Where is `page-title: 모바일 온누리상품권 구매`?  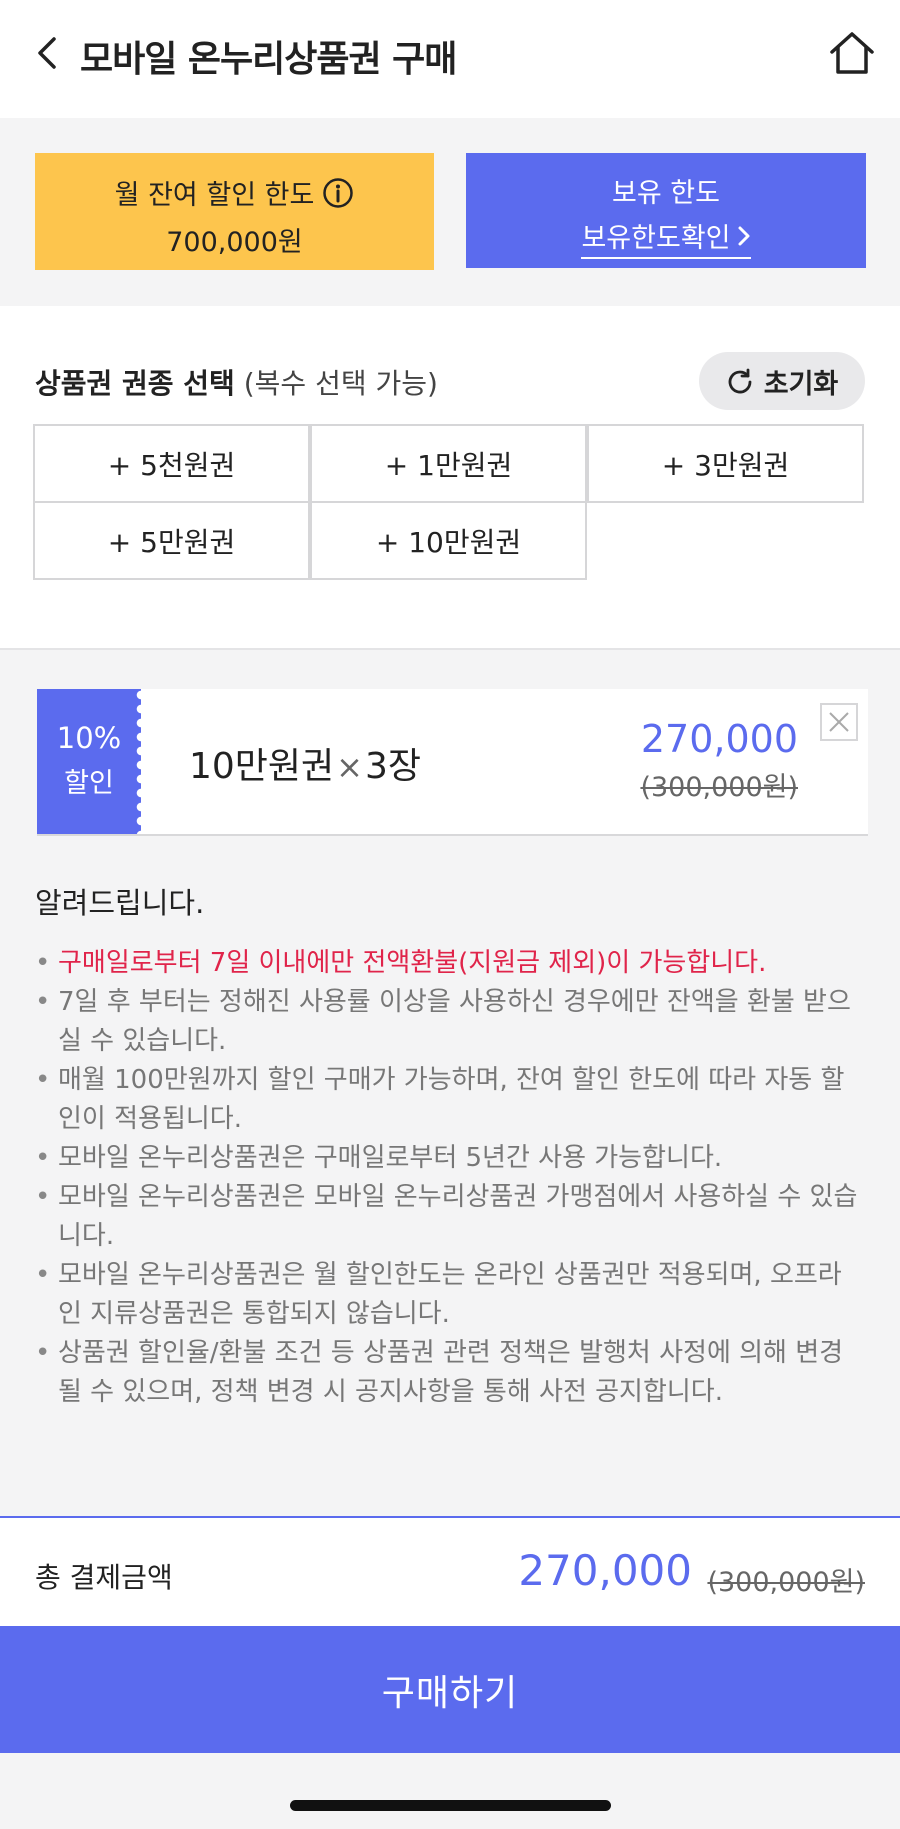 page-title: 모바일 온누리상품권 구매 is located at coordinates (268, 59).